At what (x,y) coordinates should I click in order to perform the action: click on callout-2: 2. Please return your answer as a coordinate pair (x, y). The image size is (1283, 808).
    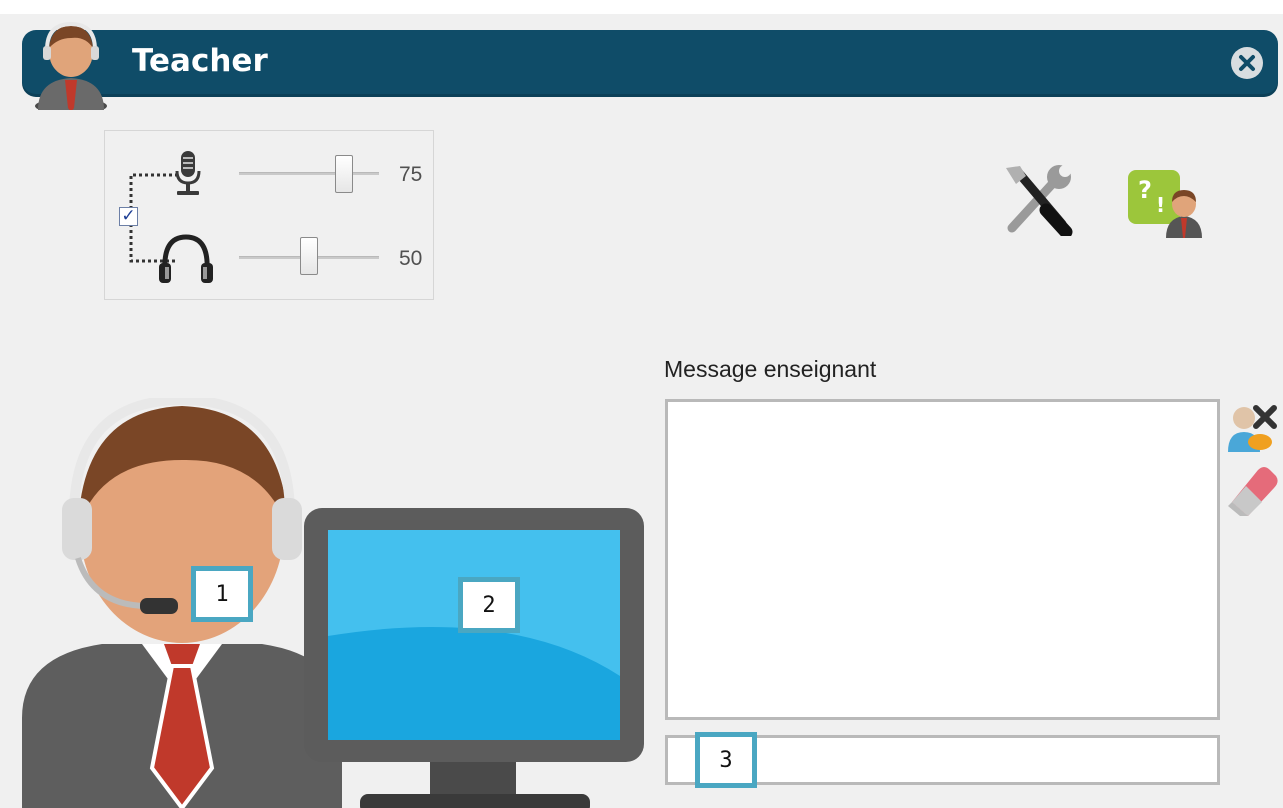
    Looking at the image, I should click on (489, 605).